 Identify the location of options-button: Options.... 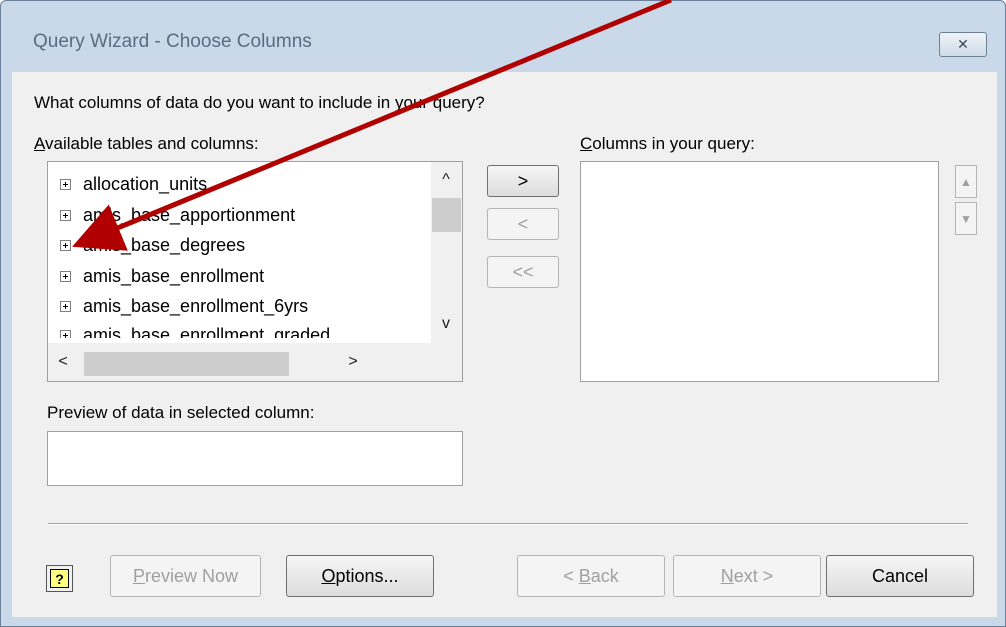
(360, 576).